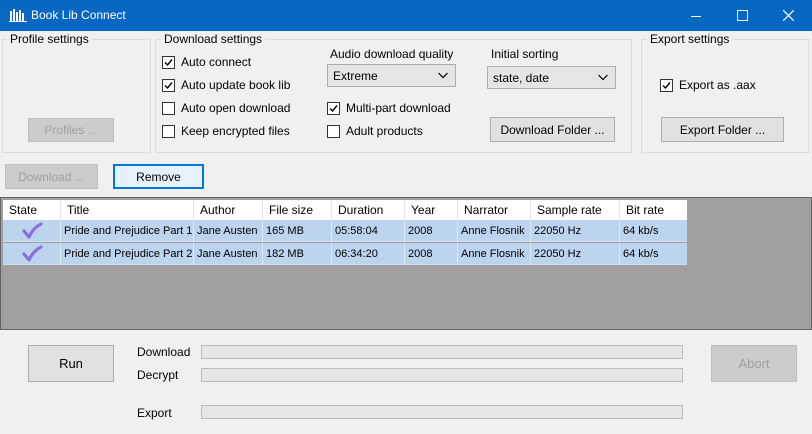 The height and width of the screenshot is (434, 812). I want to click on title-bar: Book Lib Connect, so click(406, 15).